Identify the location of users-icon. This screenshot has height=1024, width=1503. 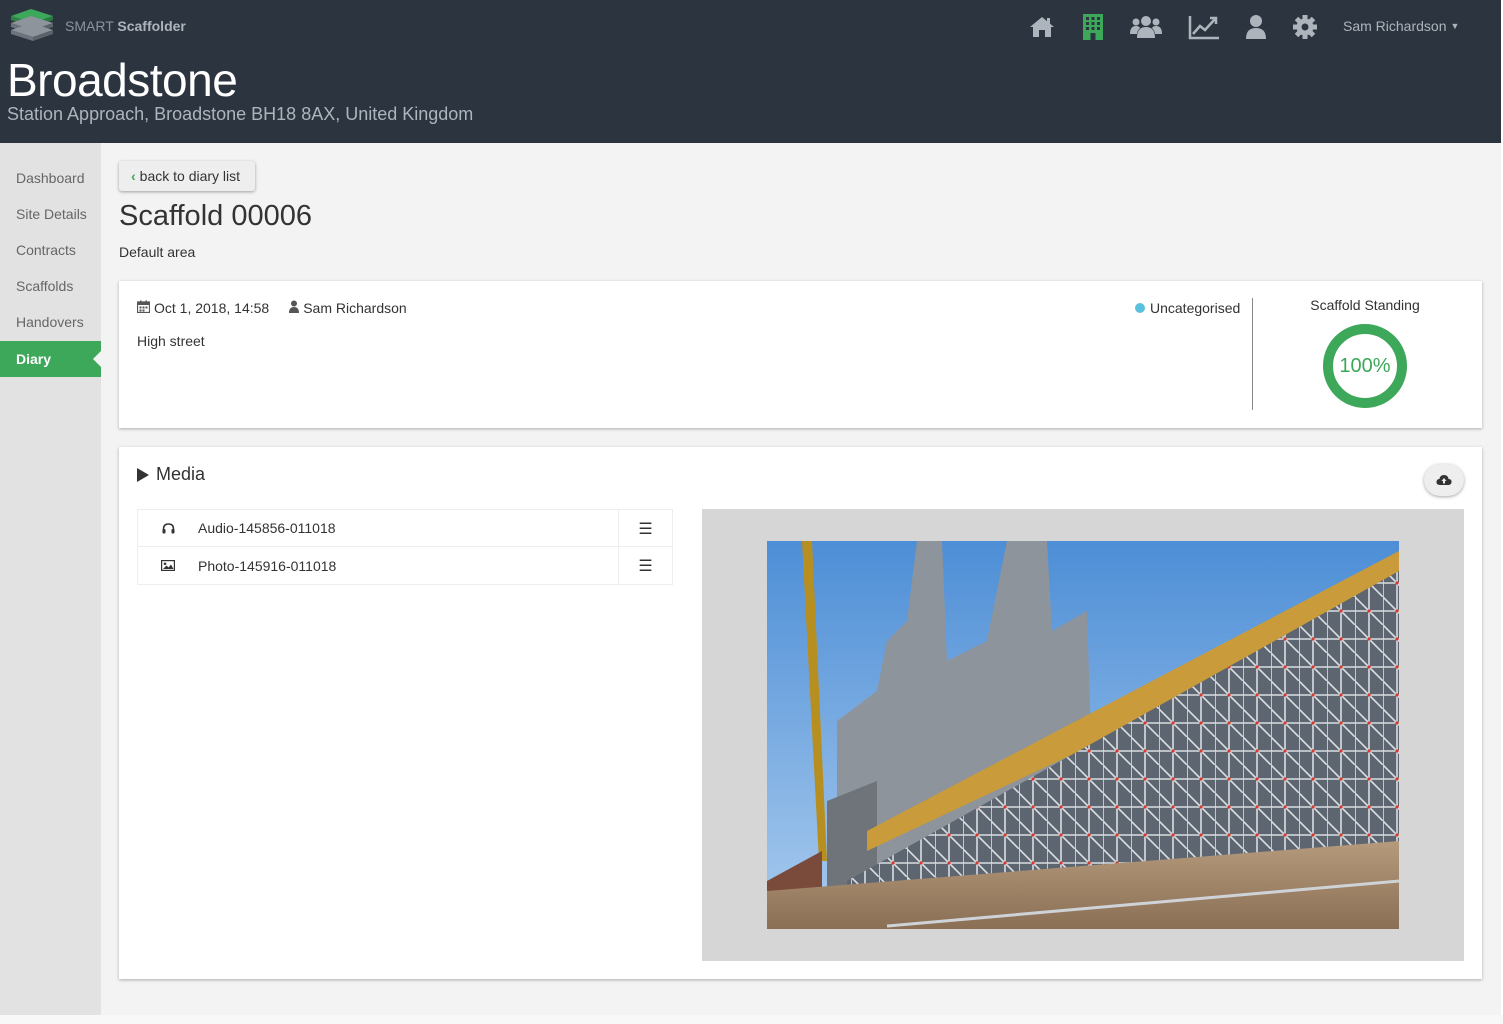
(1146, 27).